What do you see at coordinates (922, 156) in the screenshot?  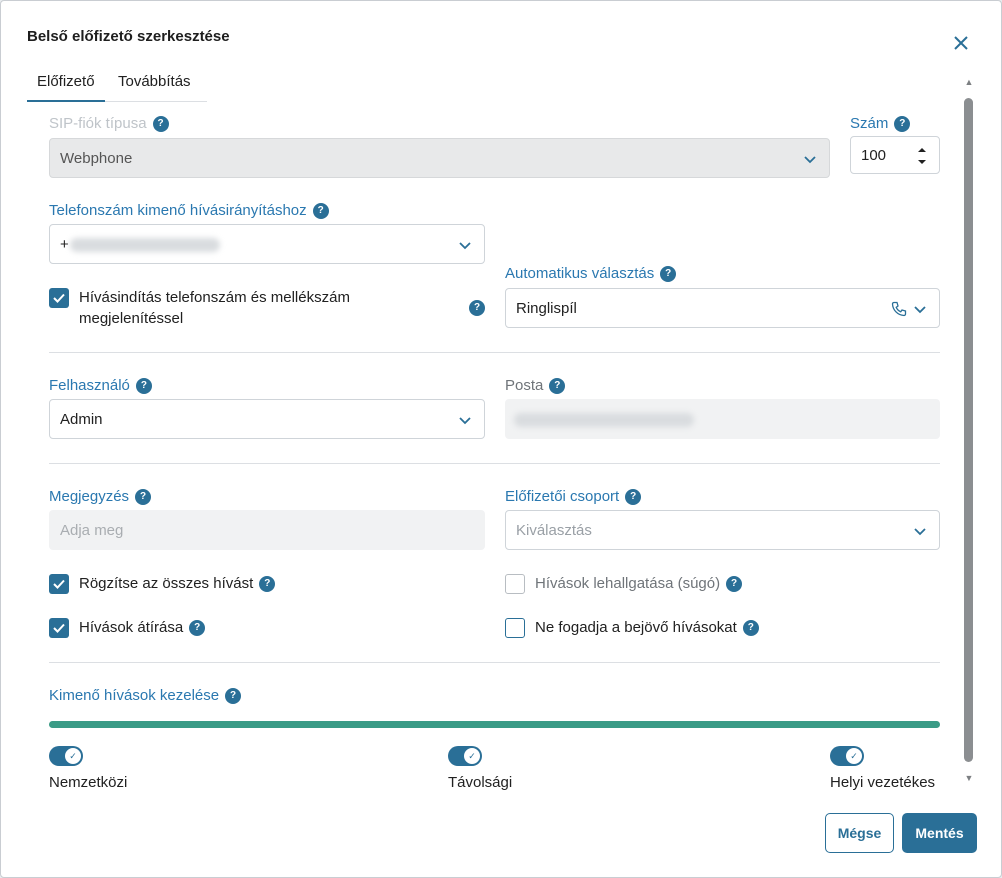 I see `spinner-arrows-icon` at bounding box center [922, 156].